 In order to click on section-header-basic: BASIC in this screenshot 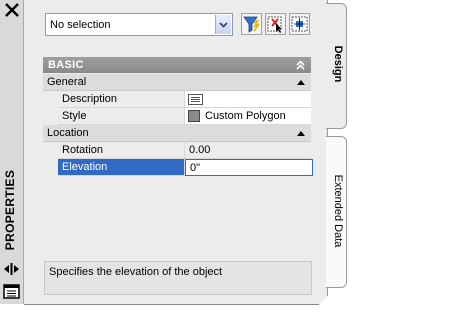, I will do `click(177, 65)`.